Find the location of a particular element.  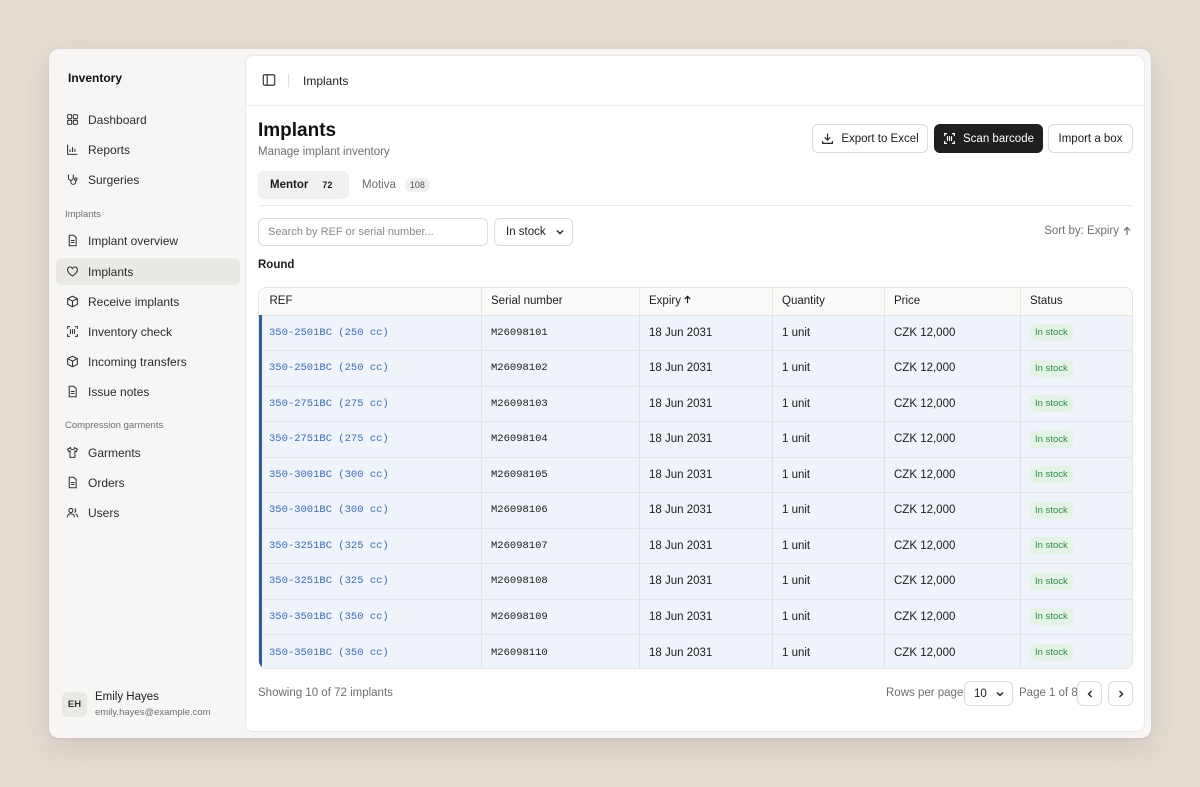

page-subtitle: Manage implant inventory is located at coordinates (324, 152).